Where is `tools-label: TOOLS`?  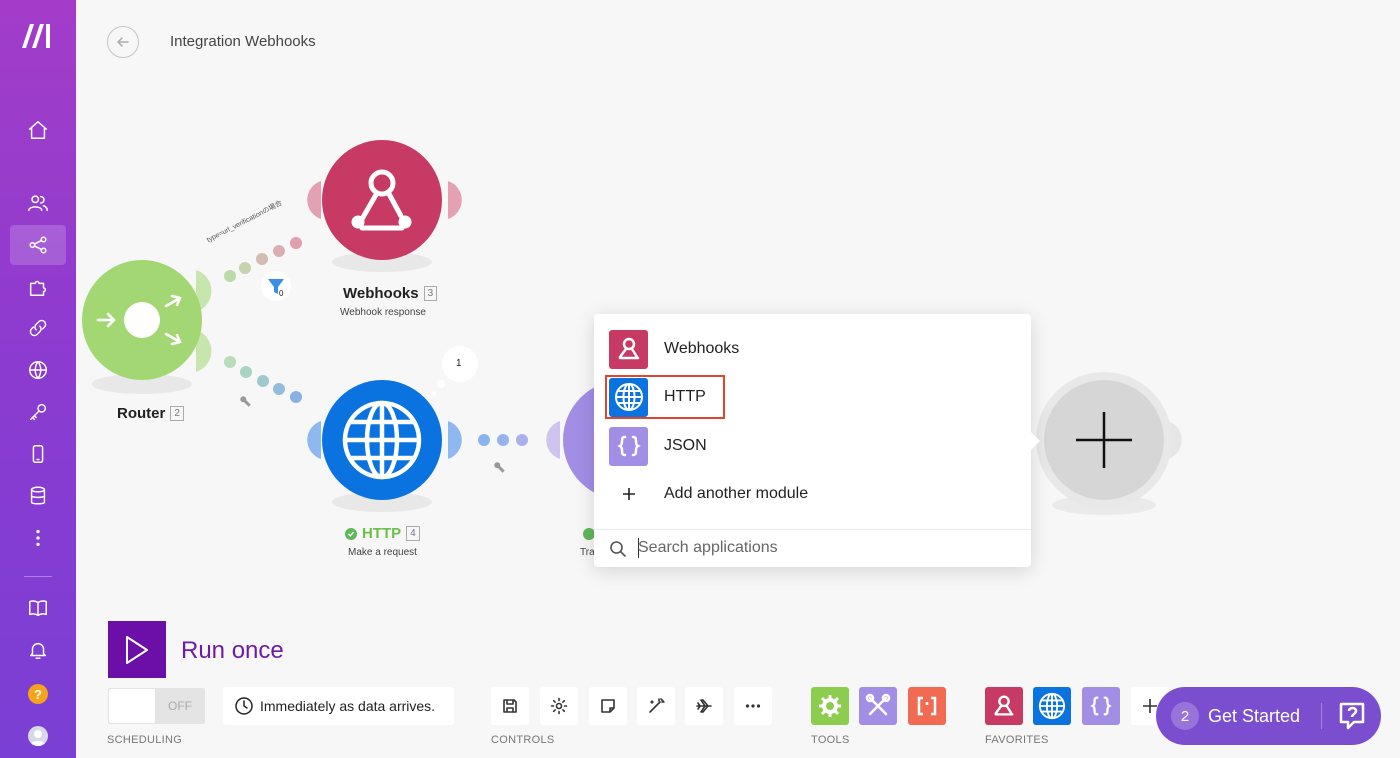 tools-label: TOOLS is located at coordinates (830, 740).